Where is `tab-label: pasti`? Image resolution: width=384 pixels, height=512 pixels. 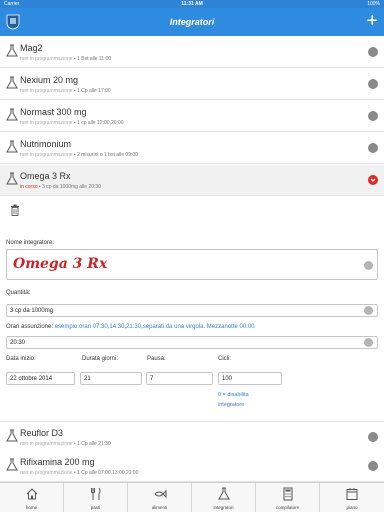 tab-label: pasti is located at coordinates (95, 507).